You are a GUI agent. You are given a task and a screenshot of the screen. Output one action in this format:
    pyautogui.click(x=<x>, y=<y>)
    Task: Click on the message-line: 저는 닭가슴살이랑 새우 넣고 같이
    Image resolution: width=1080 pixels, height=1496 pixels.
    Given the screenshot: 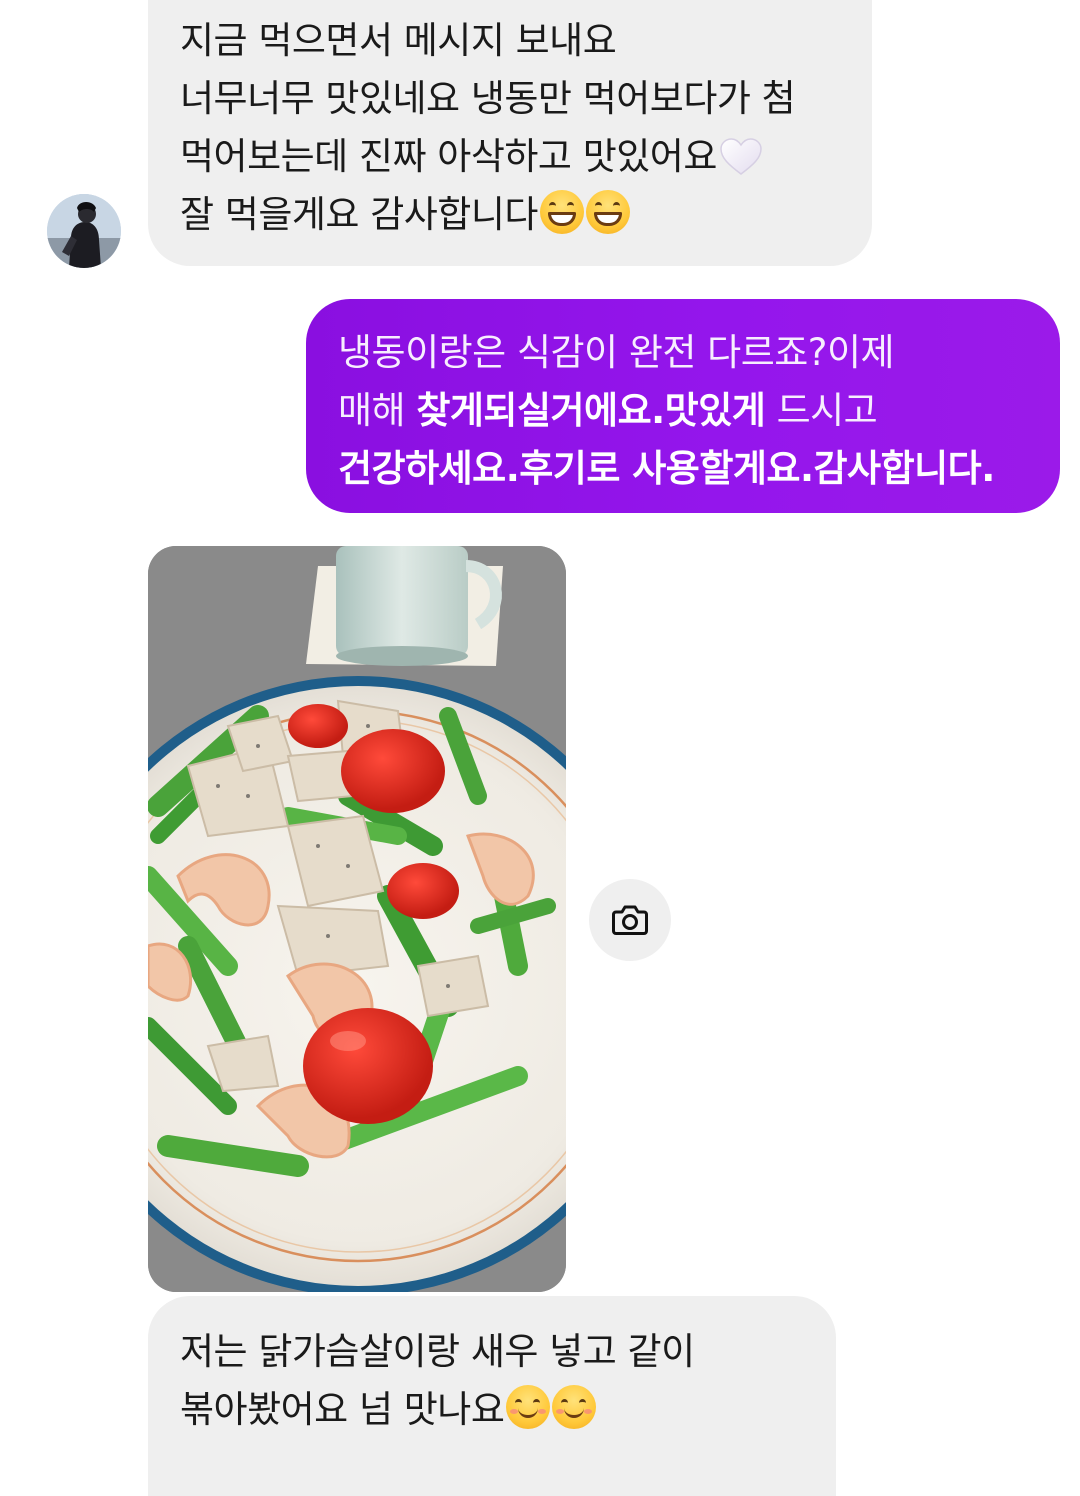 What is the action you would take?
    pyautogui.click(x=437, y=1351)
    